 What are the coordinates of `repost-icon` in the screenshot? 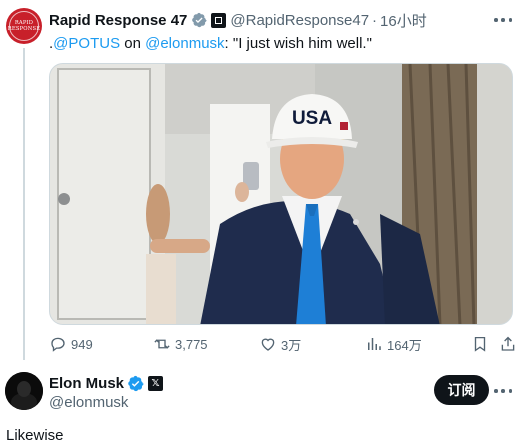 It's located at (162, 344).